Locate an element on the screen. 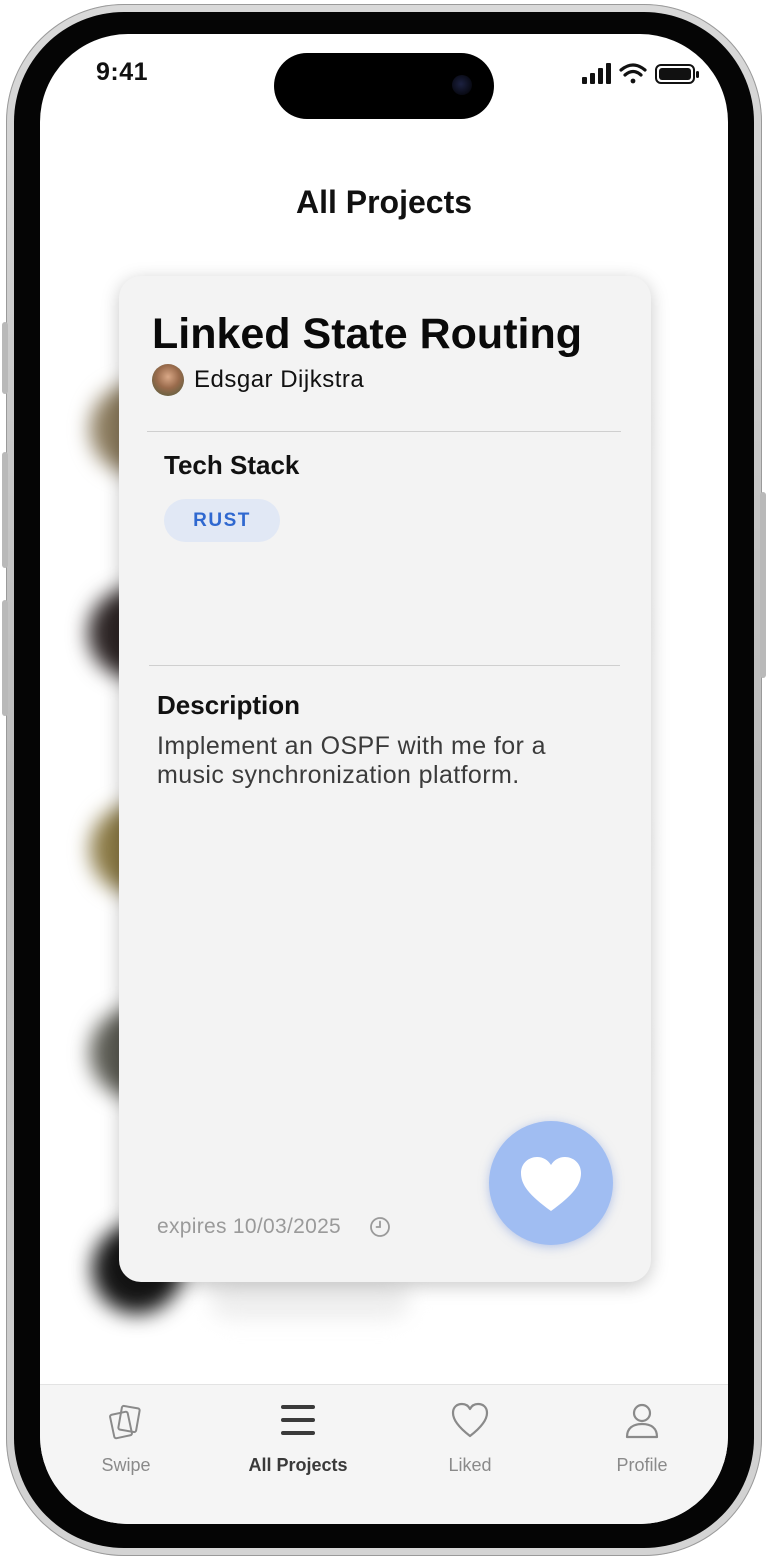 The height and width of the screenshot is (1560, 768). tab-label: Swipe is located at coordinates (126, 1465).